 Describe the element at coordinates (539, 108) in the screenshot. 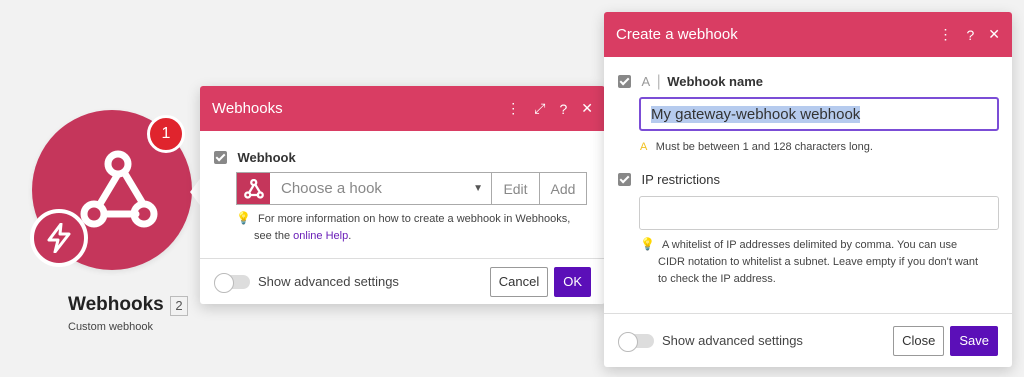

I see `expand-icon: ⤢` at that location.